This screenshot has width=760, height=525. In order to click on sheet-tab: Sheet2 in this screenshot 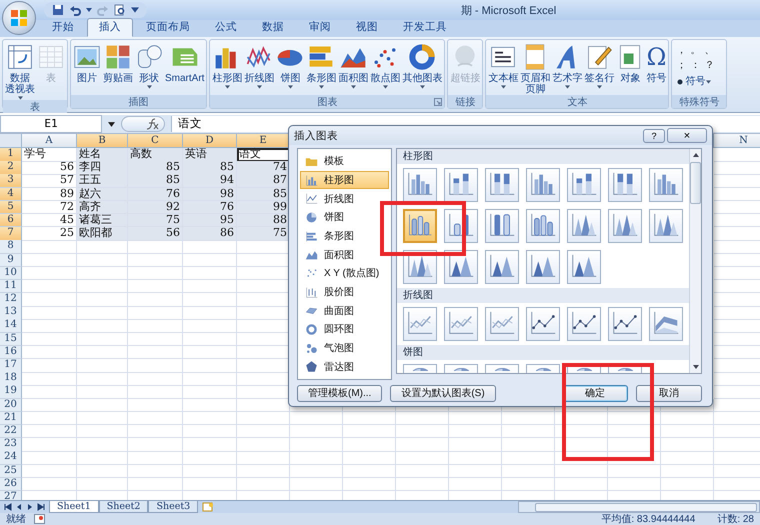, I will do `click(123, 507)`.